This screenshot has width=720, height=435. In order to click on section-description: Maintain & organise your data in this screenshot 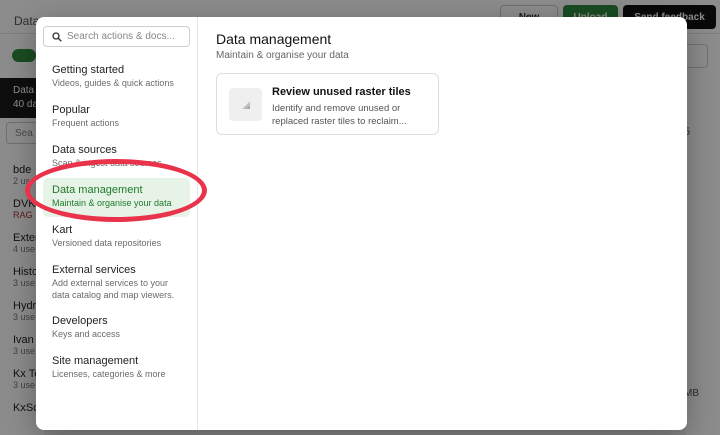, I will do `click(282, 55)`.